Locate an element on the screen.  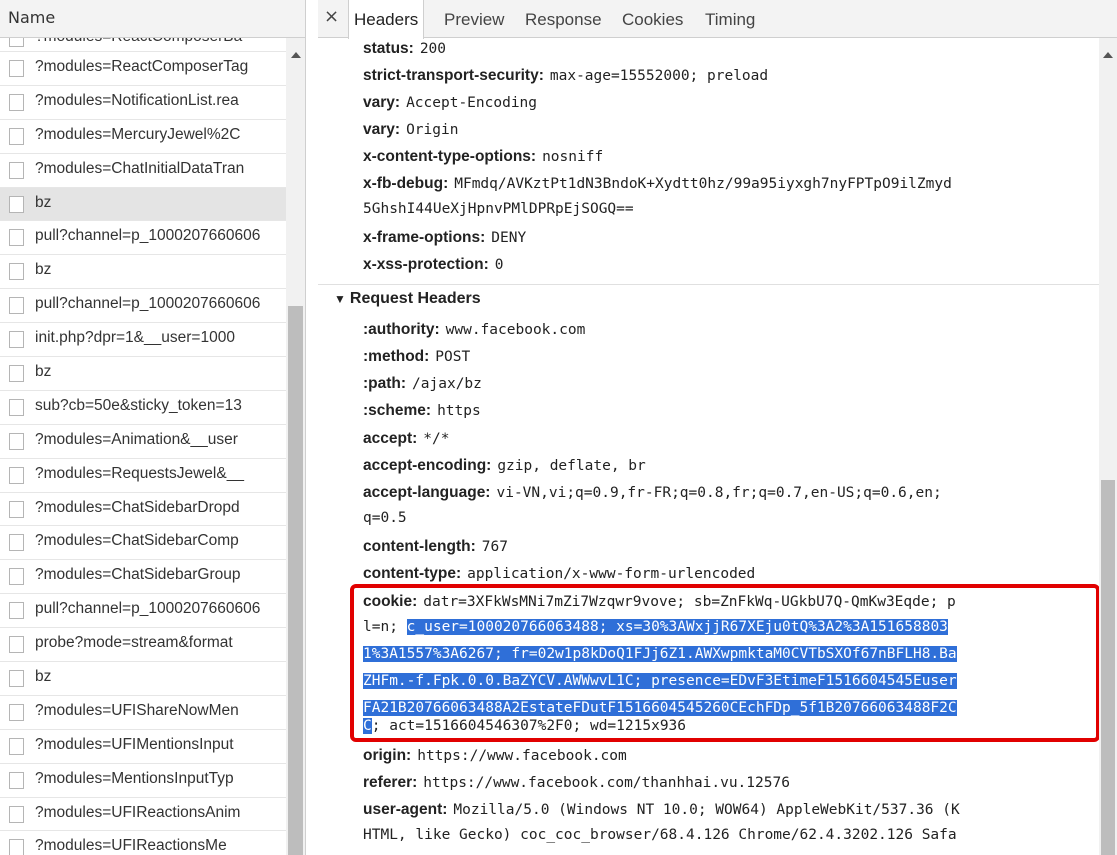
request-row: ?modules=MercuryJewel%2C is located at coordinates (143, 137).